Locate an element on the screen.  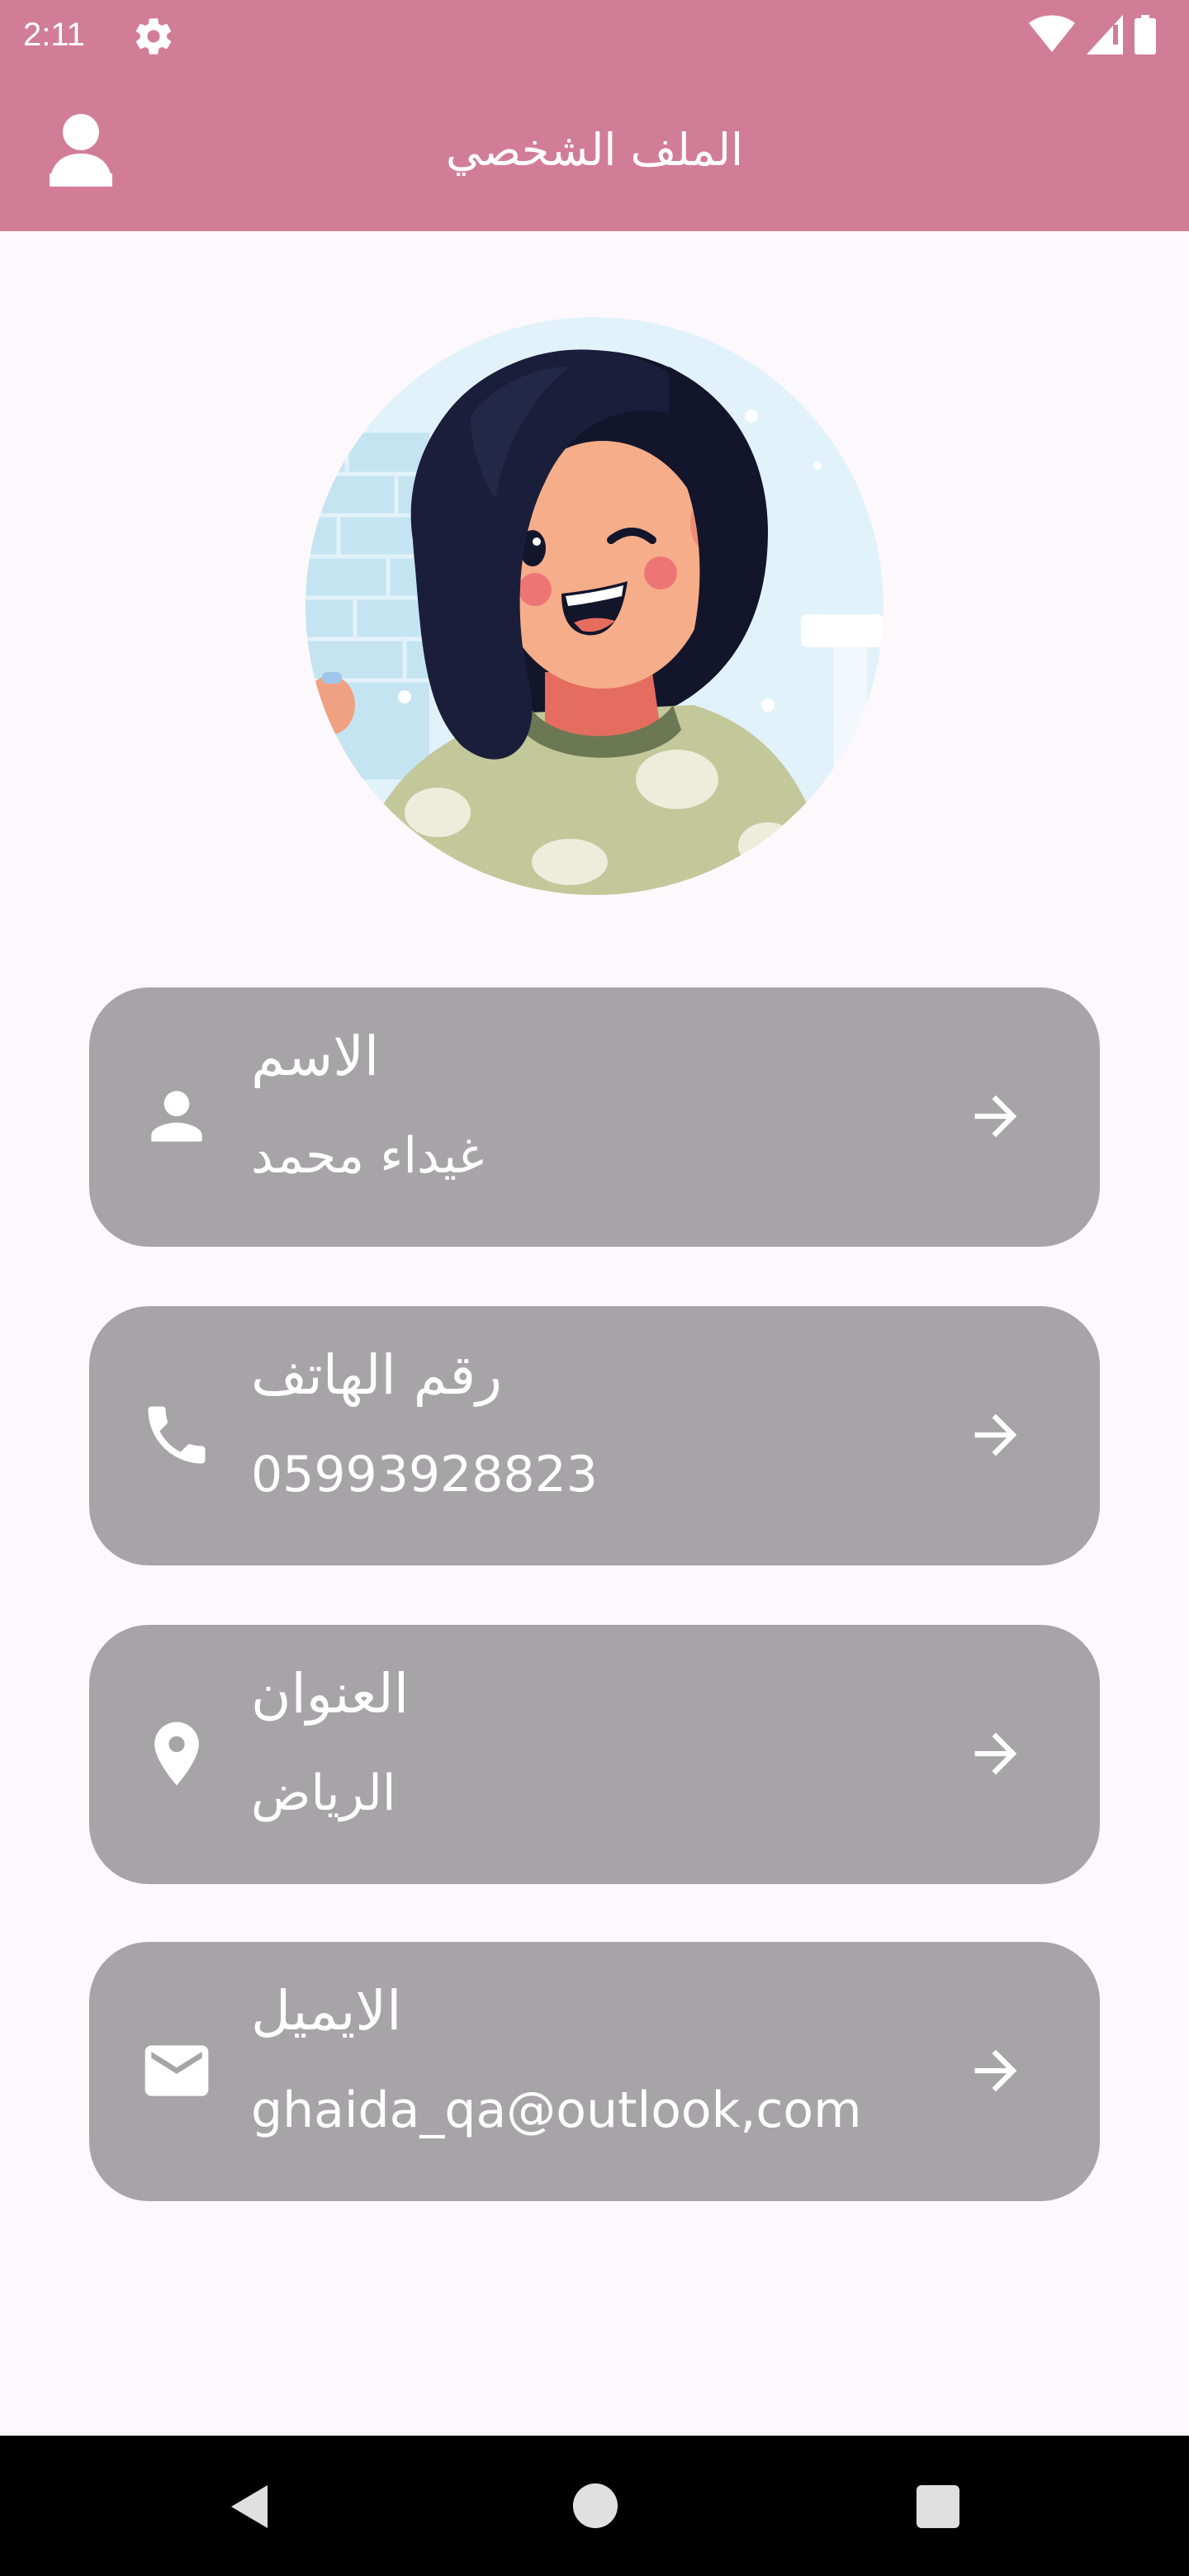
status-time: 2:11 is located at coordinates (54, 35).